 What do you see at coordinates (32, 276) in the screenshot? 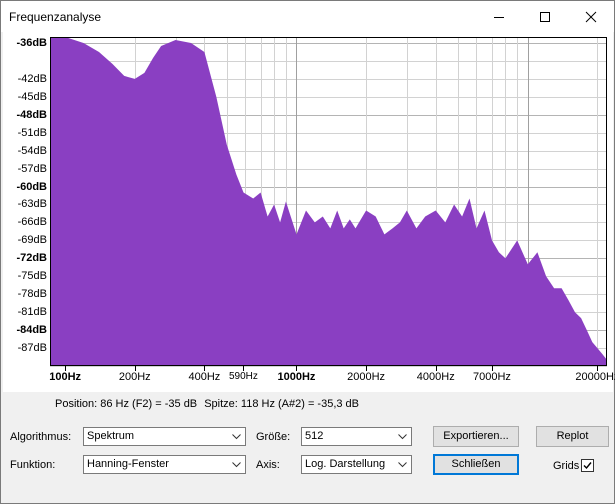
I see `y-tick-label: -75dB` at bounding box center [32, 276].